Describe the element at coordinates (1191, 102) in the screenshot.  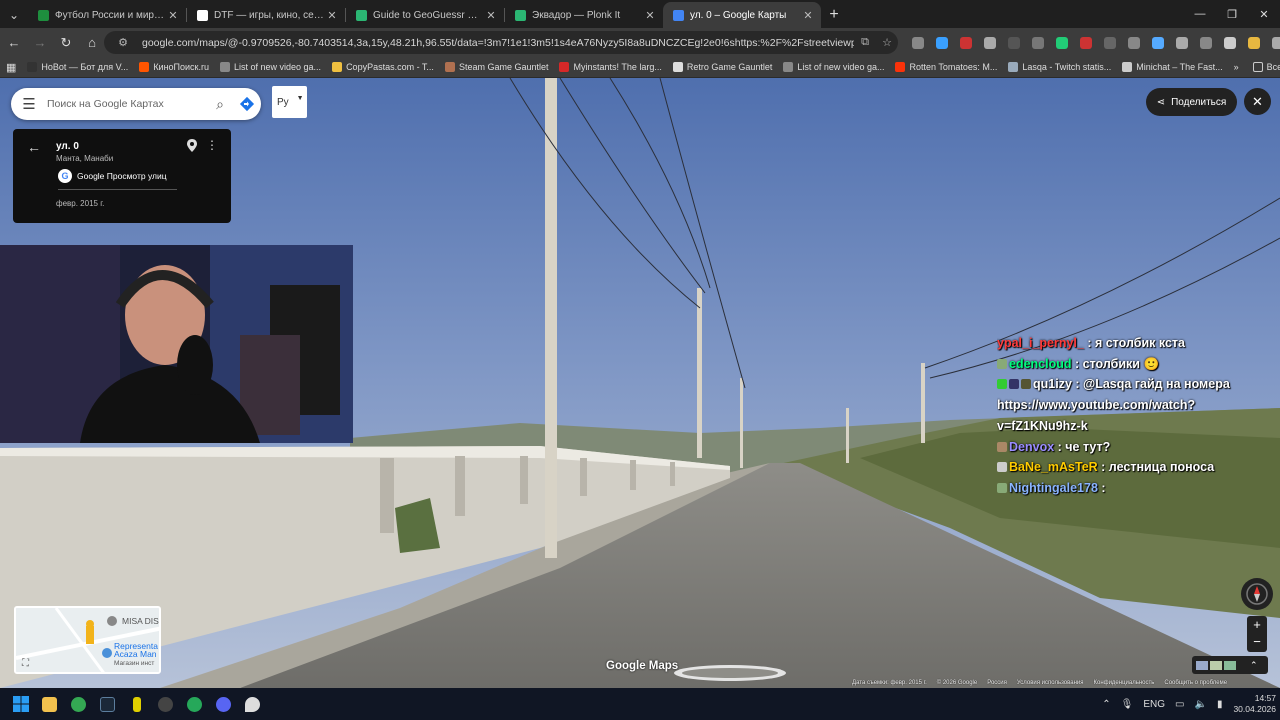
I see `share-button: ⋖ Поделиться` at that location.